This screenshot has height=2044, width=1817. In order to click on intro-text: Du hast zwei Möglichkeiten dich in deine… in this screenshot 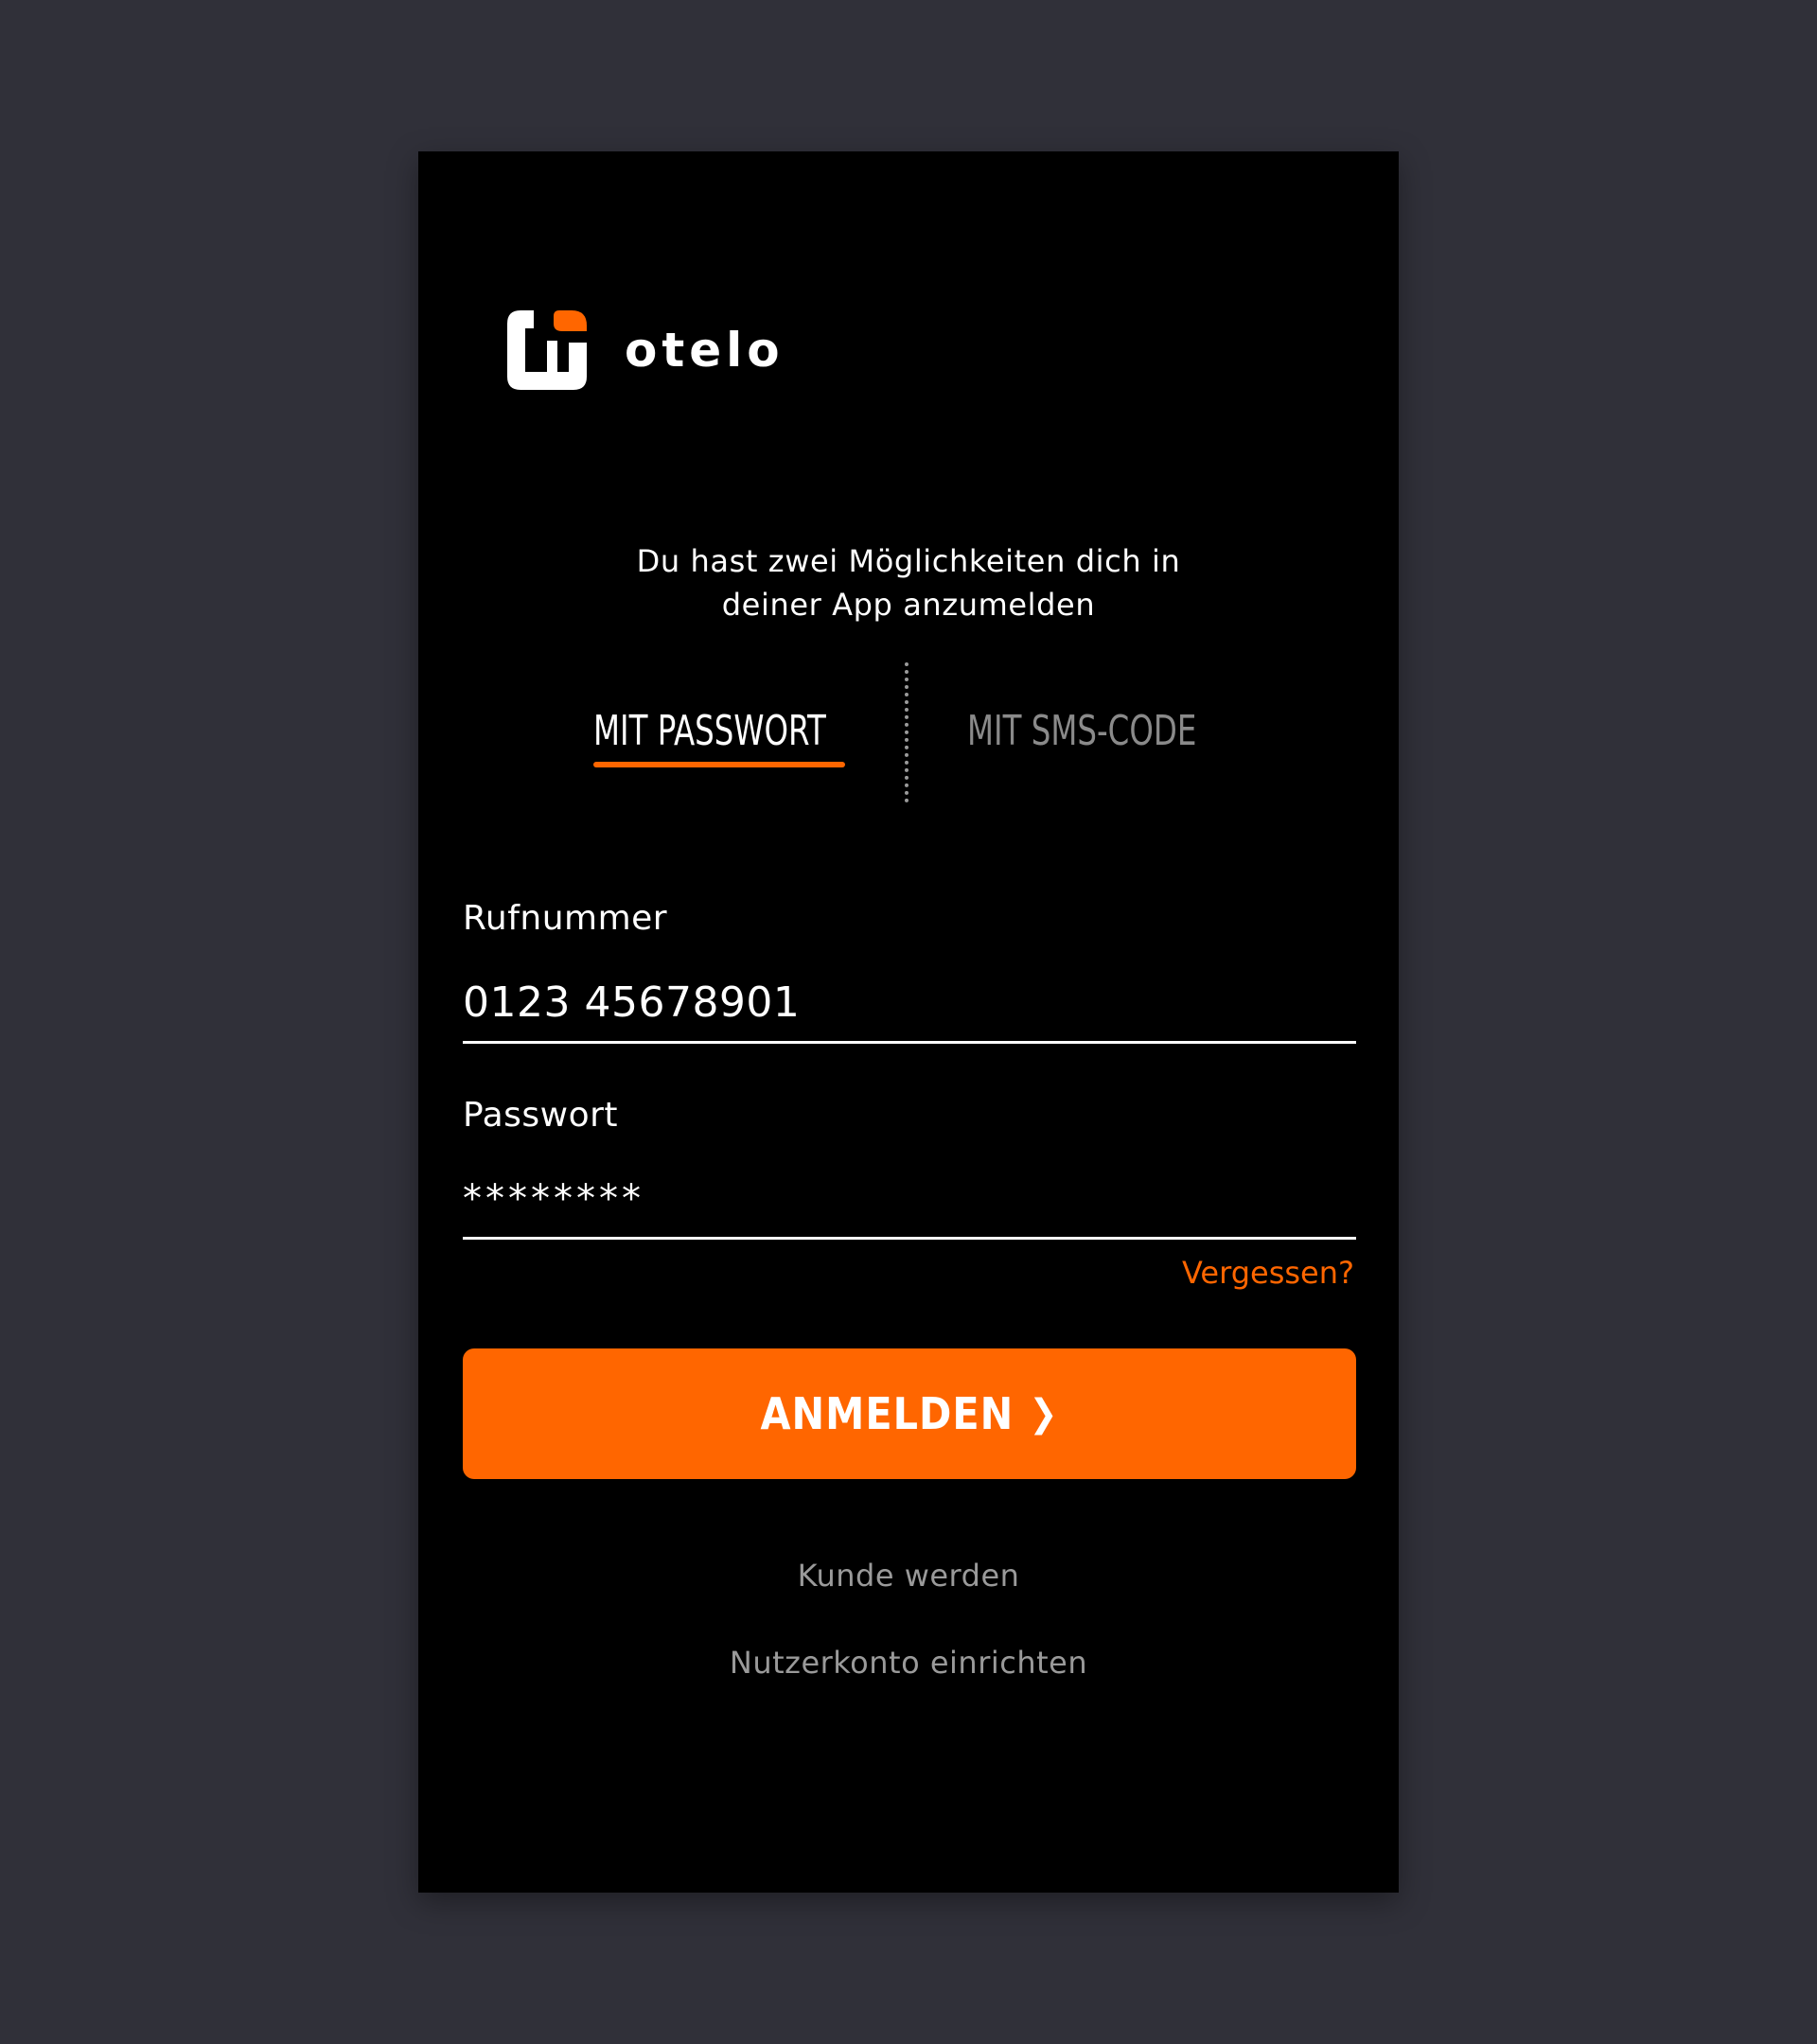, I will do `click(908, 582)`.